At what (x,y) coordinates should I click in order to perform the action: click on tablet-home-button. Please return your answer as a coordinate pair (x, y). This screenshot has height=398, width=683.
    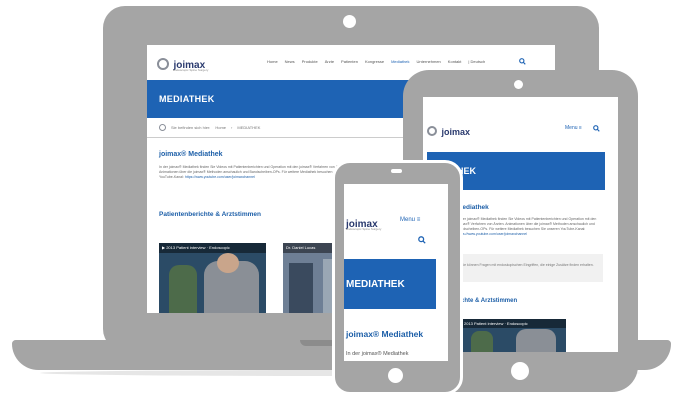
    Looking at the image, I should click on (520, 371).